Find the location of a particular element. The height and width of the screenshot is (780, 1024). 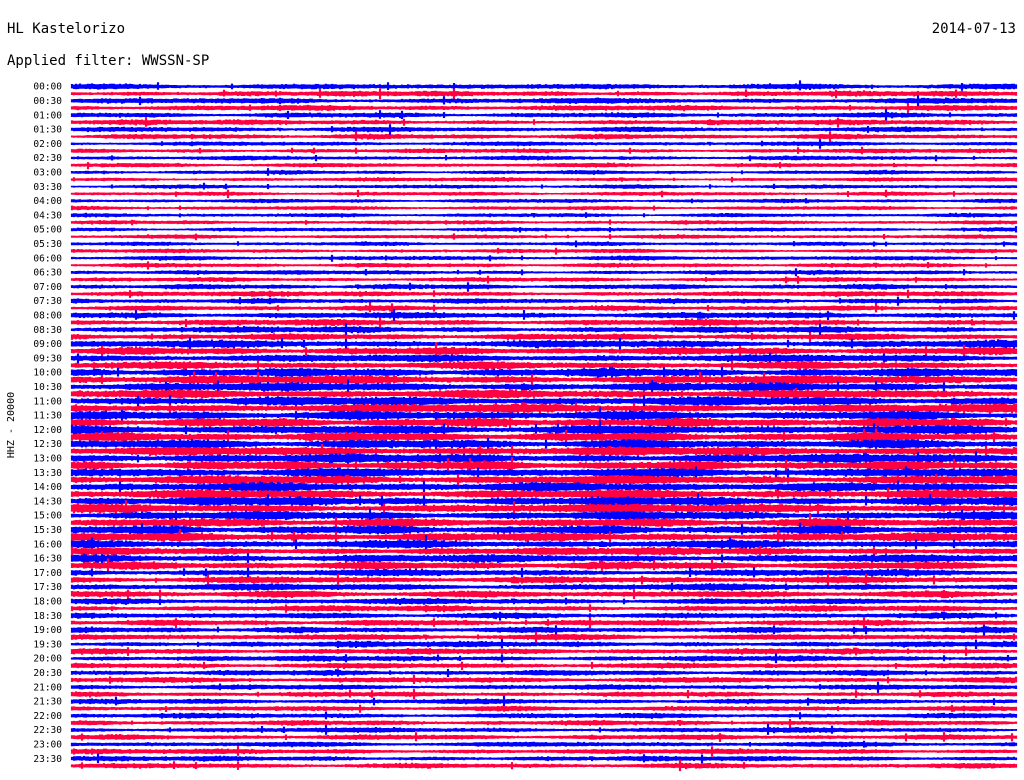

time-tick-label: 02:30 is located at coordinates (47, 158).